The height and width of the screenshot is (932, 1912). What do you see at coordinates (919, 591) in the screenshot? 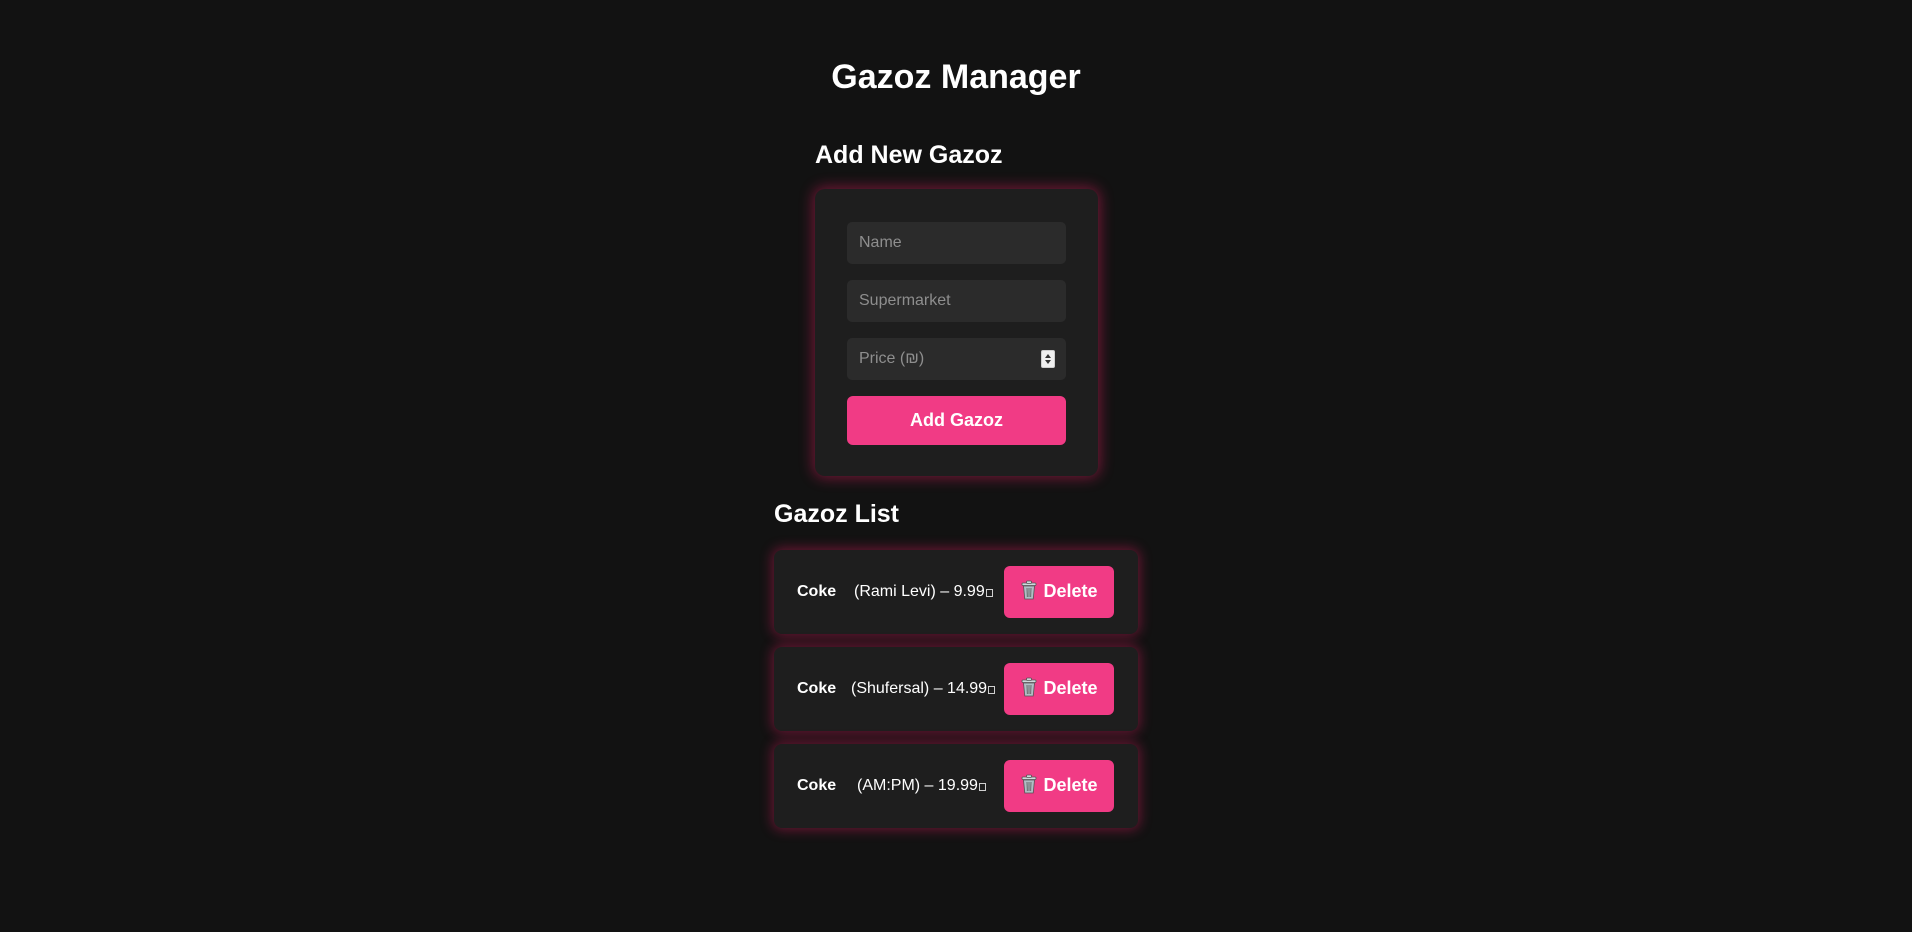
I see `item-detail-text: (Rami Levi) – 9.99` at bounding box center [919, 591].